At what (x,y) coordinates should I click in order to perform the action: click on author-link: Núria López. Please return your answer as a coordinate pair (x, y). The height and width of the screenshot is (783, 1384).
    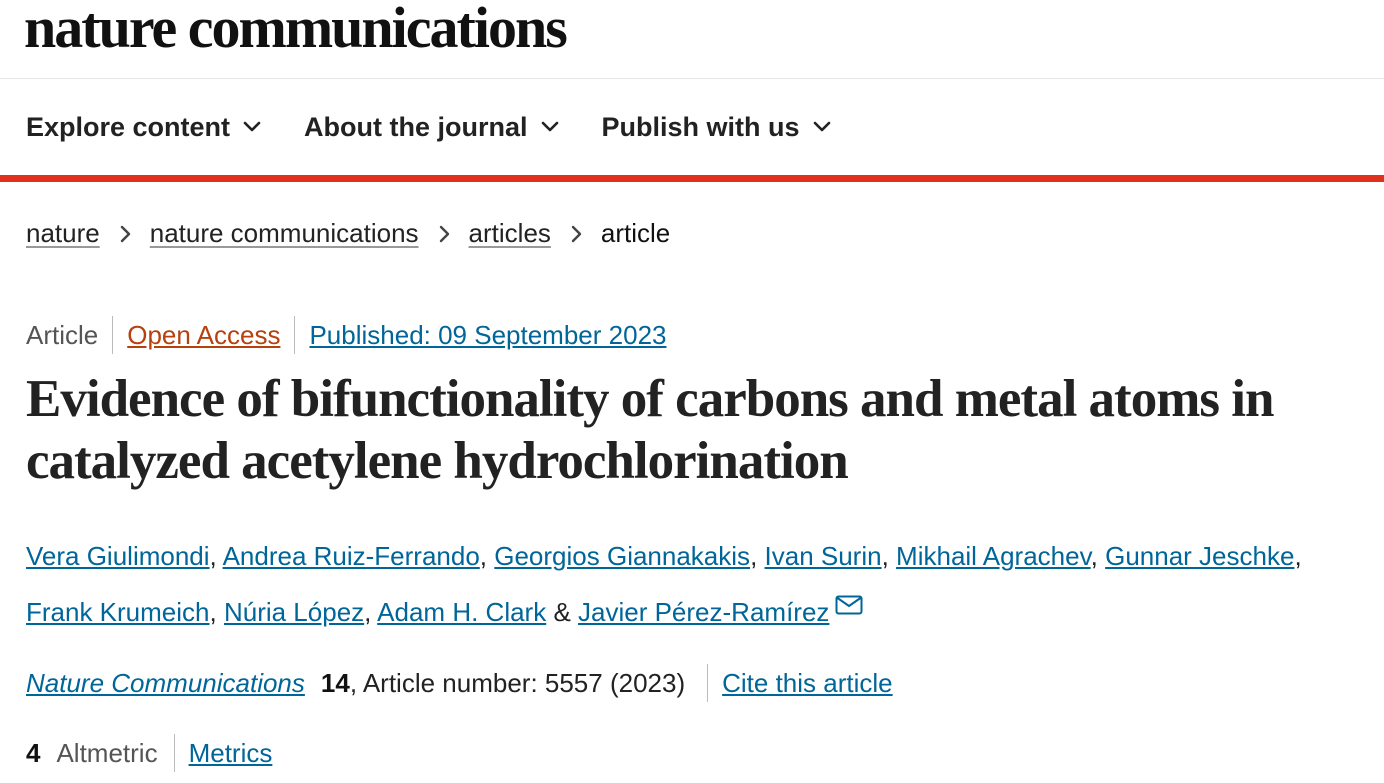
    Looking at the image, I should click on (294, 612).